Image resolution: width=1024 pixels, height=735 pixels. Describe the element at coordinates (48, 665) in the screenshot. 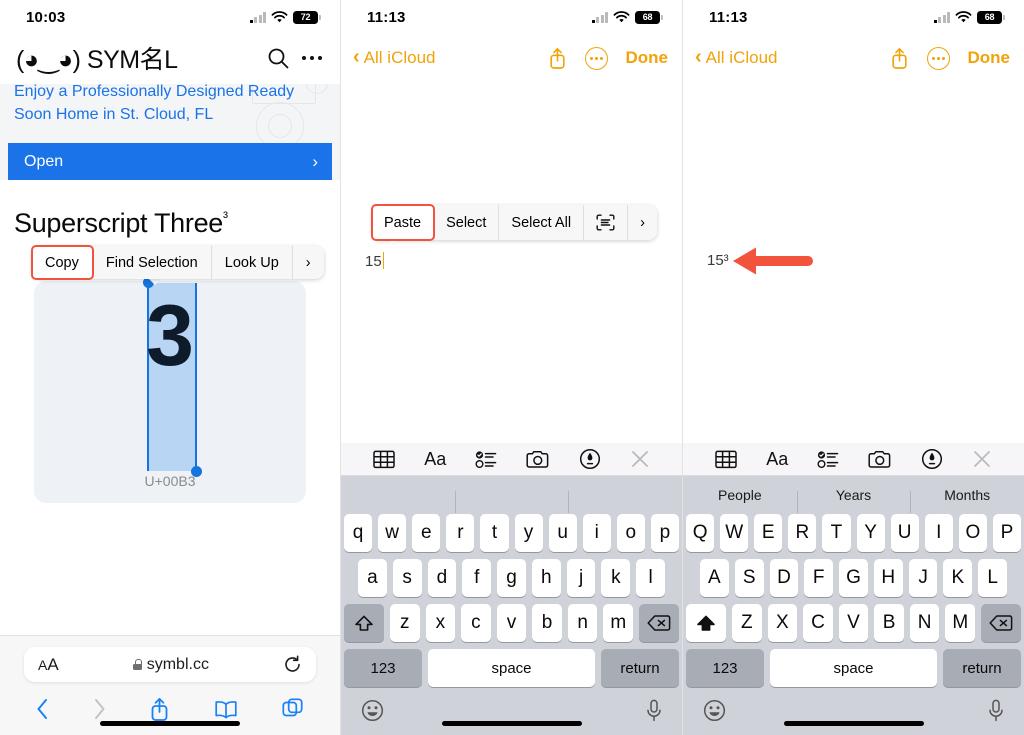

I see `text-size-button: AA` at that location.